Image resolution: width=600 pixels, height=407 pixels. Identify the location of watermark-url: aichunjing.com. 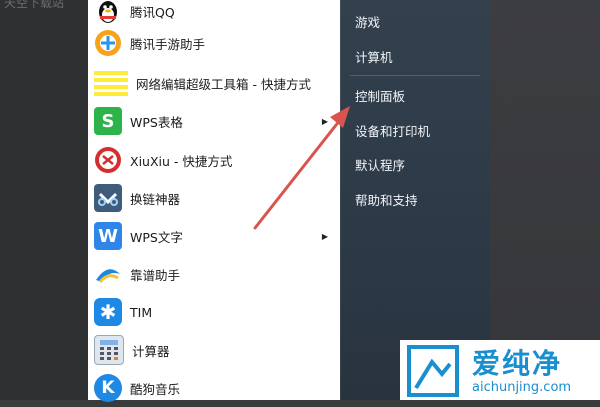
(522, 387).